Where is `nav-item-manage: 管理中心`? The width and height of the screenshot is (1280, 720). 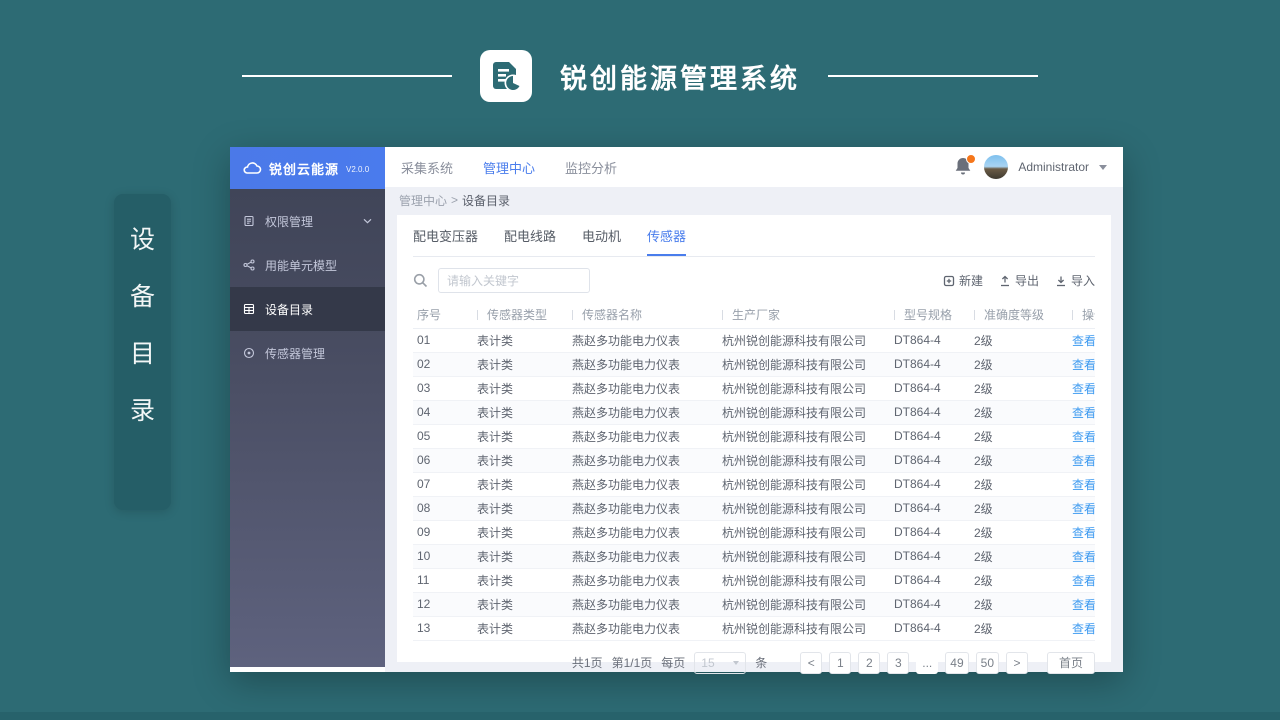 nav-item-manage: 管理中心 is located at coordinates (509, 167).